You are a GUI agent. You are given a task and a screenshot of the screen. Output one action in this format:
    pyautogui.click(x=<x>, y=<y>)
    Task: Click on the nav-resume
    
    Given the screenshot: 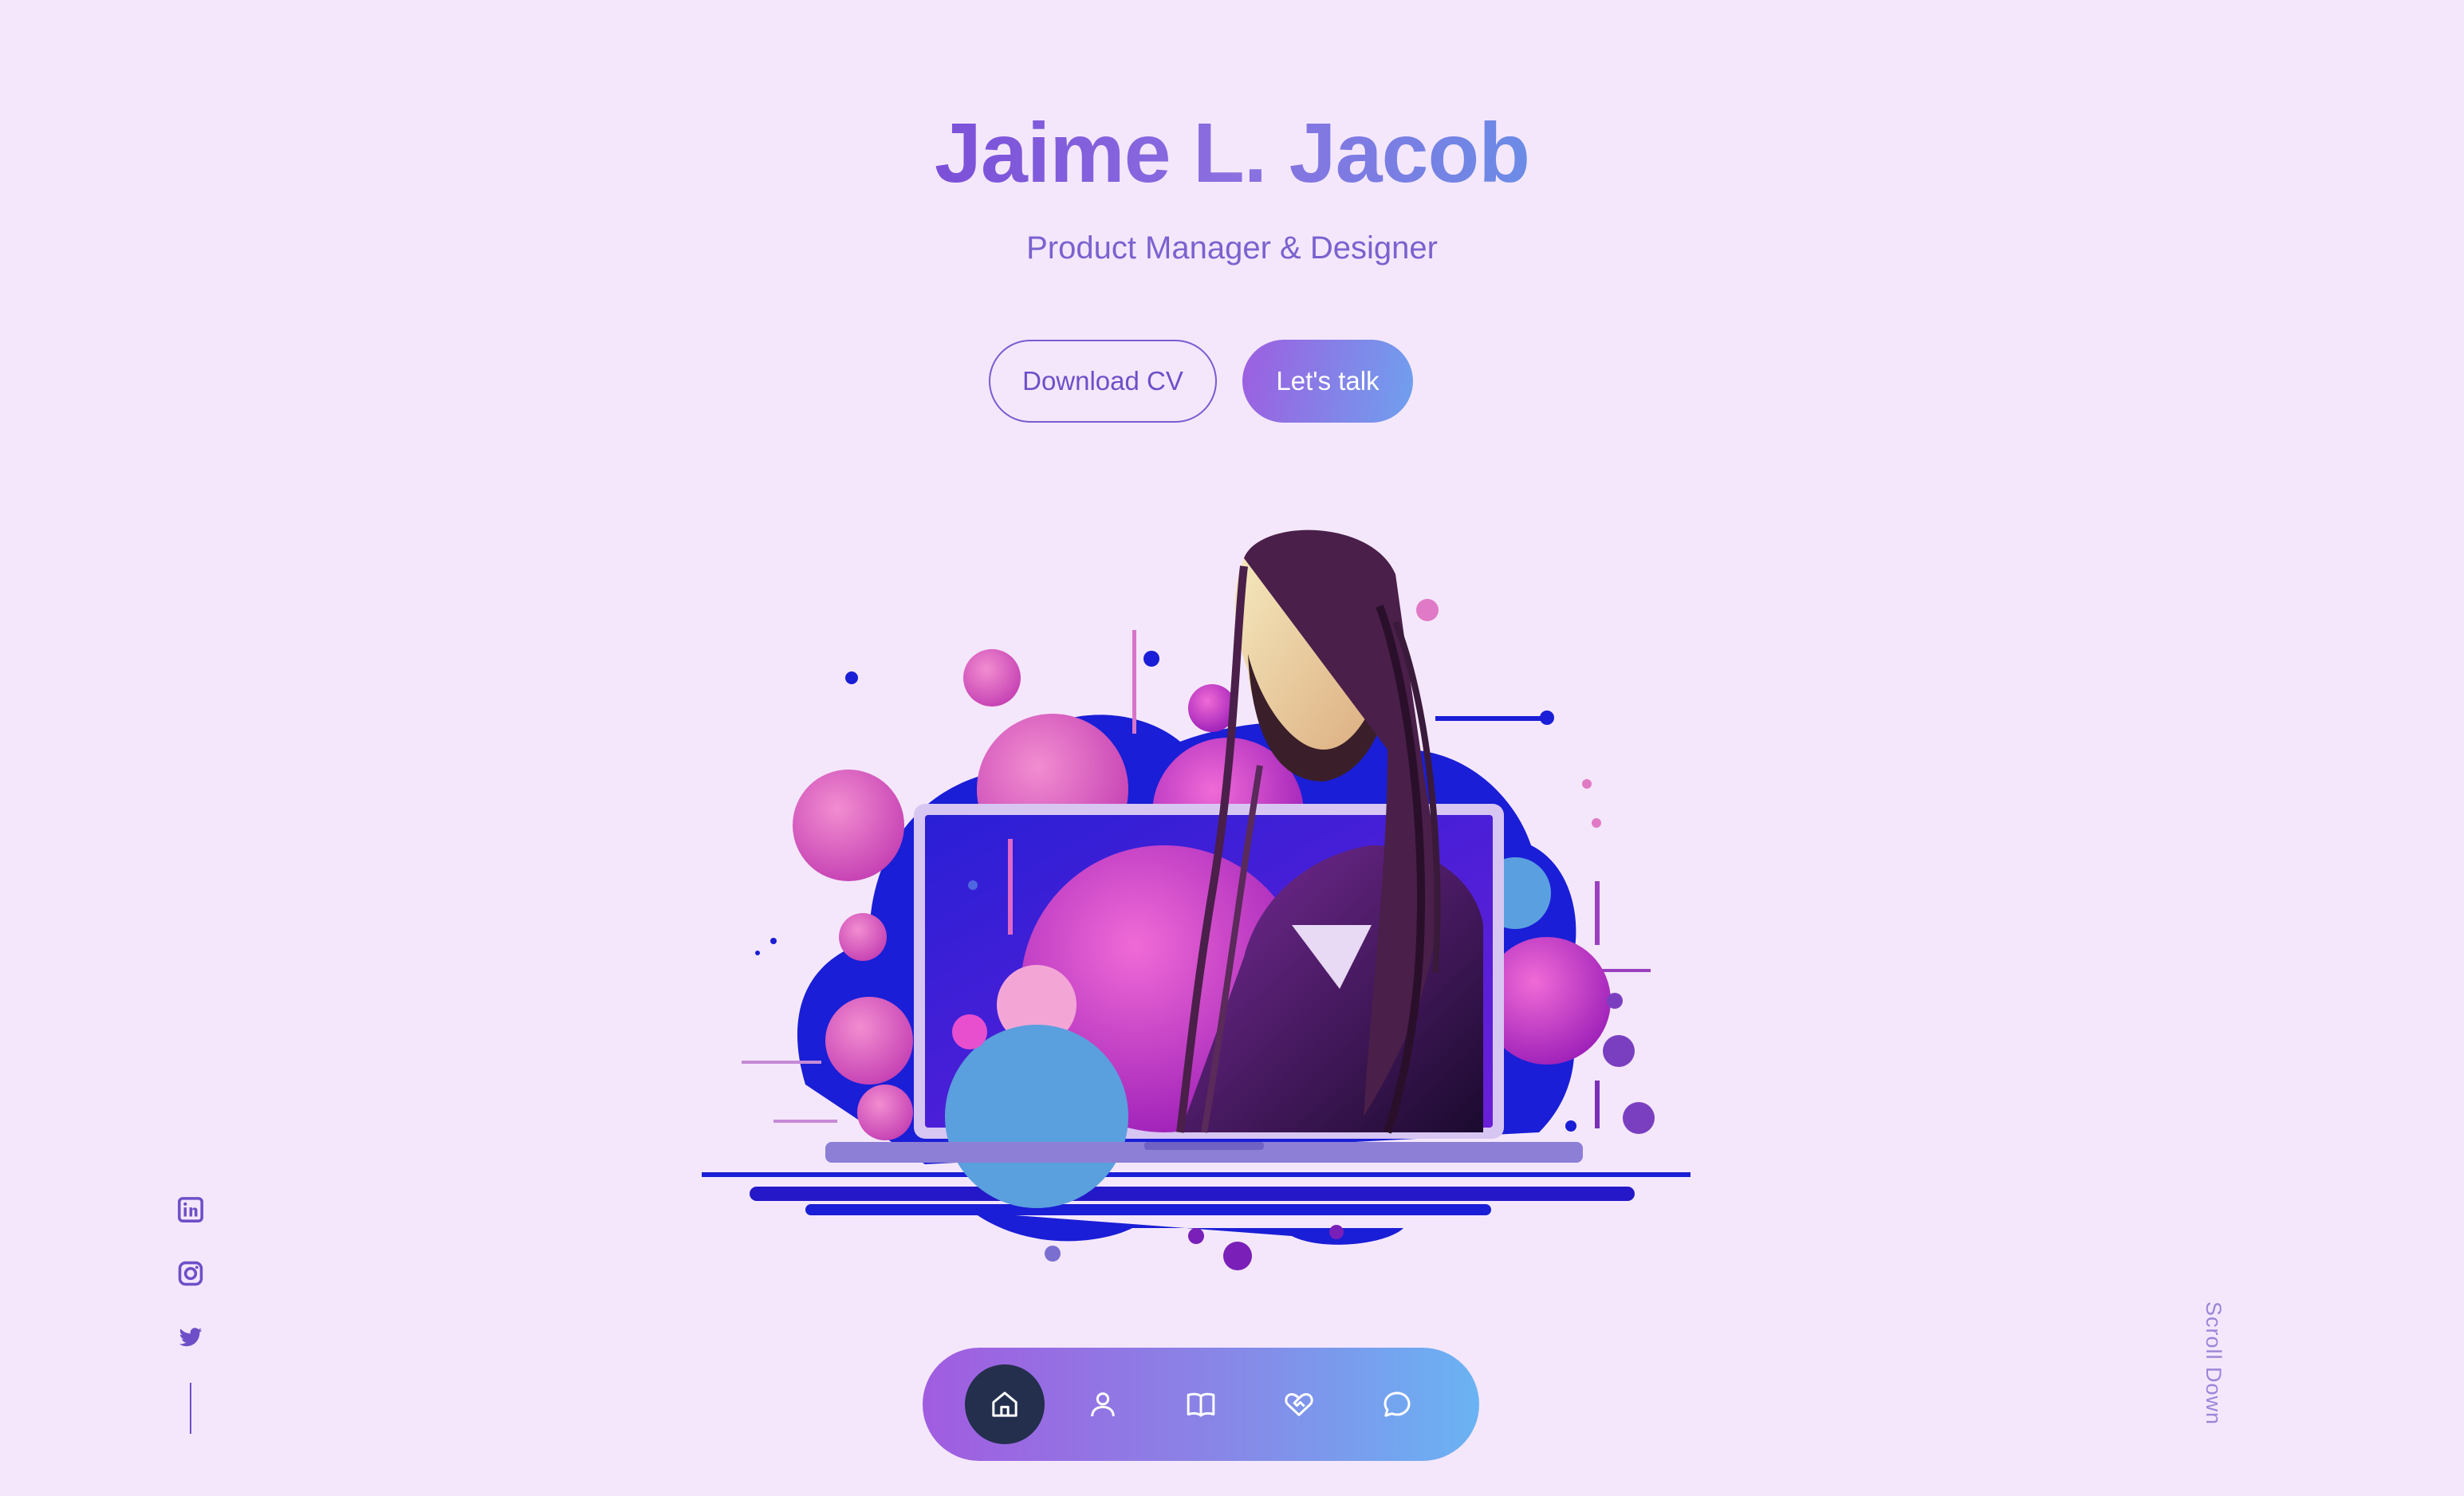 What is the action you would take?
    pyautogui.click(x=1201, y=1404)
    